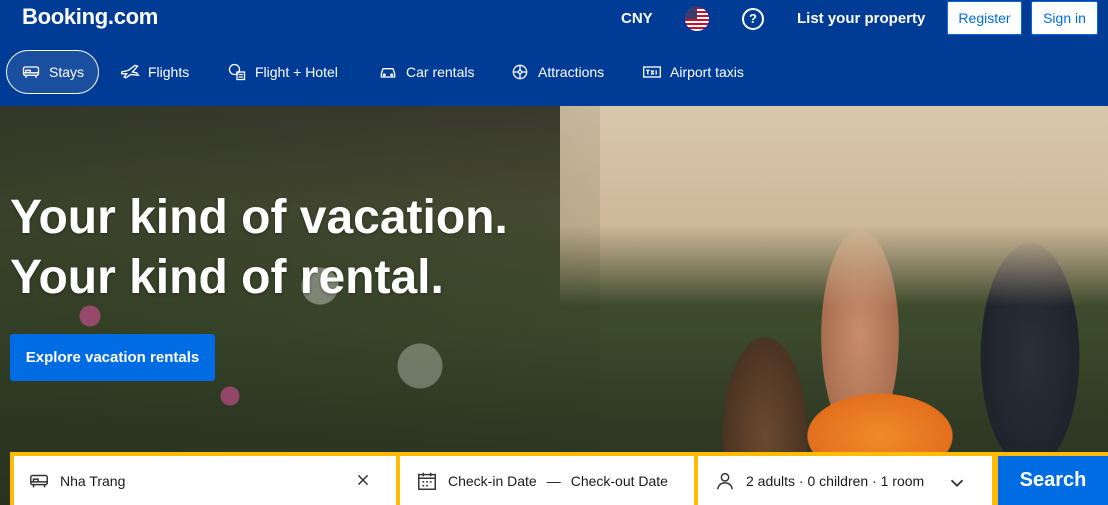 This screenshot has width=1108, height=505. I want to click on guests-field: 2 adults · 0 children · 1 room, so click(845, 480).